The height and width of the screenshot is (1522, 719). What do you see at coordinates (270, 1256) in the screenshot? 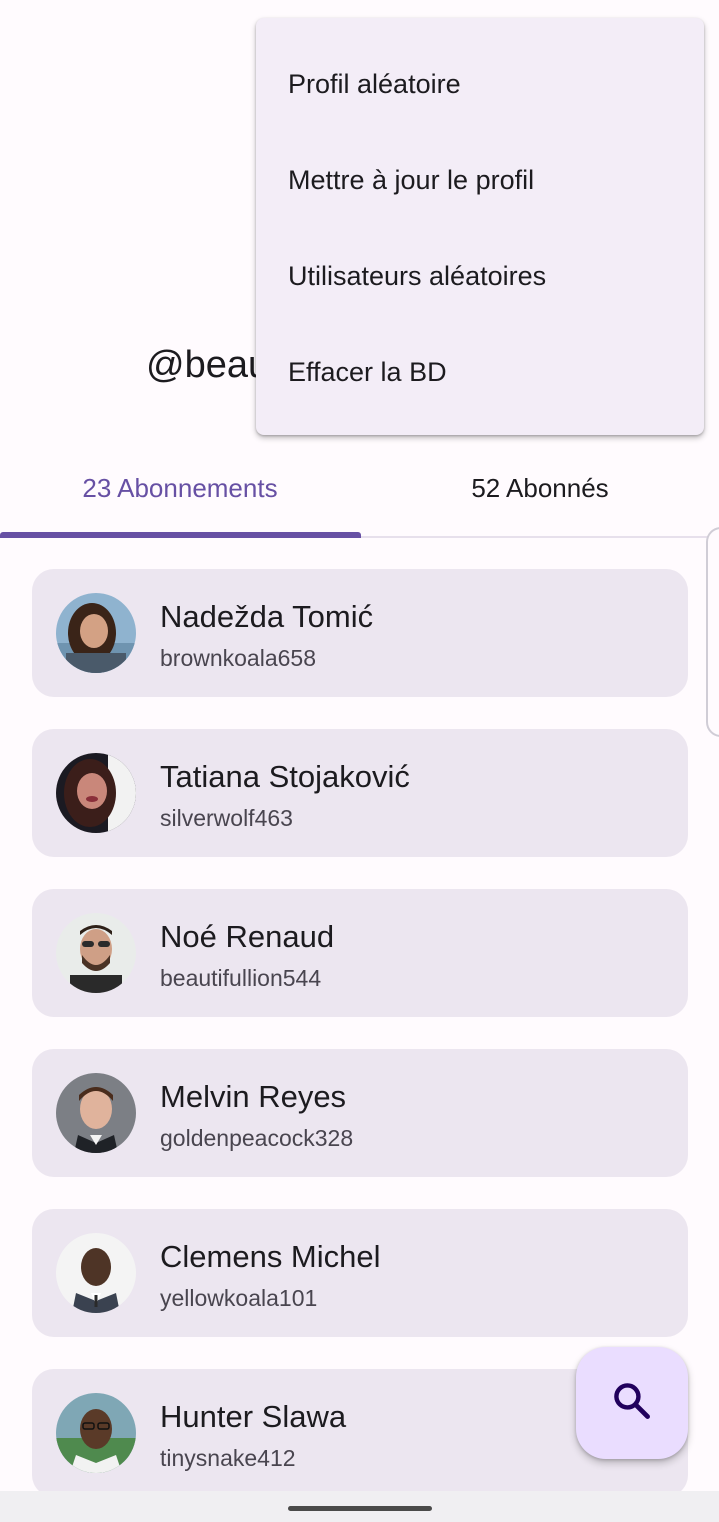
I see `user-name: Clemens Michel` at bounding box center [270, 1256].